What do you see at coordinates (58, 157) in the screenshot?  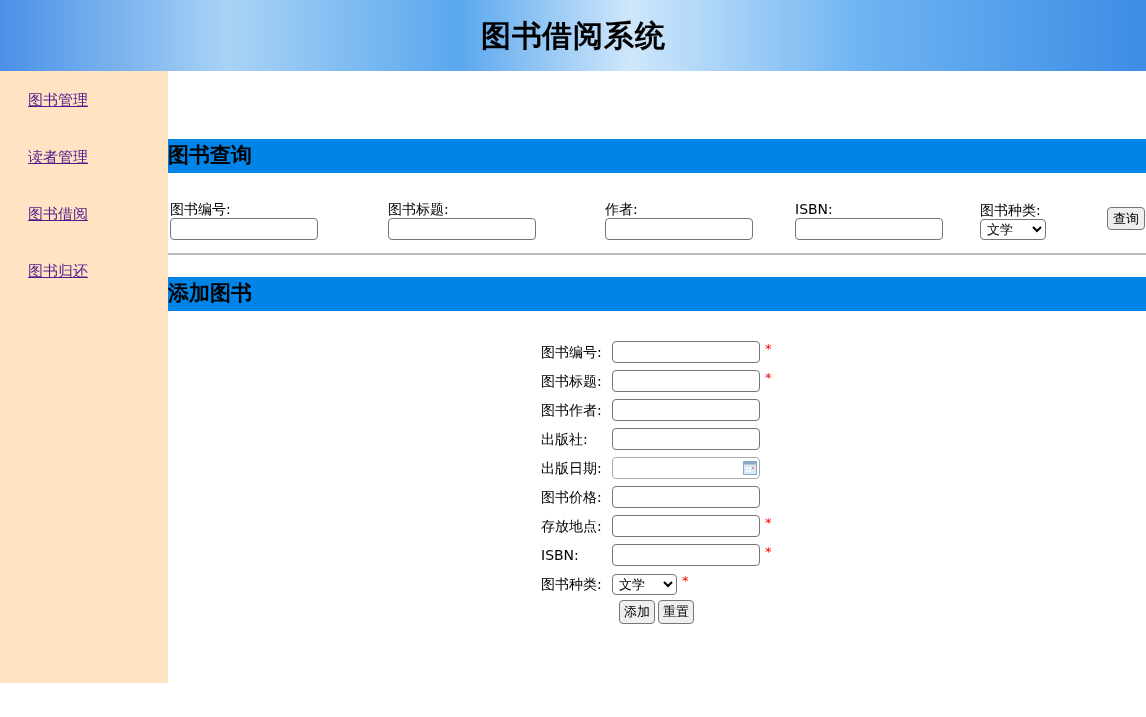 I see `sidebar-link: 读者管理` at bounding box center [58, 157].